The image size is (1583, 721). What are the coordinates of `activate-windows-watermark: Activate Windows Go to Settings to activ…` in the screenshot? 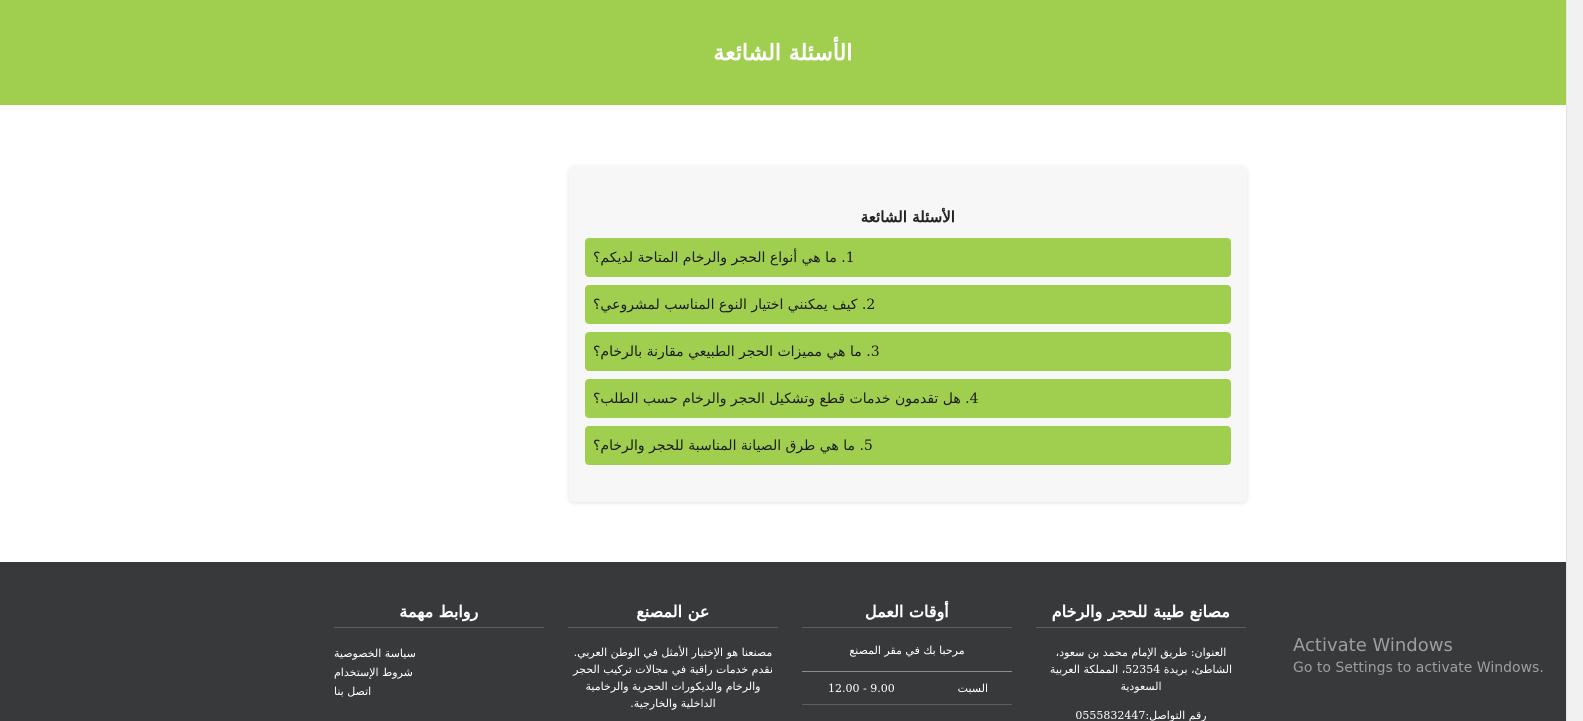 It's located at (1418, 656).